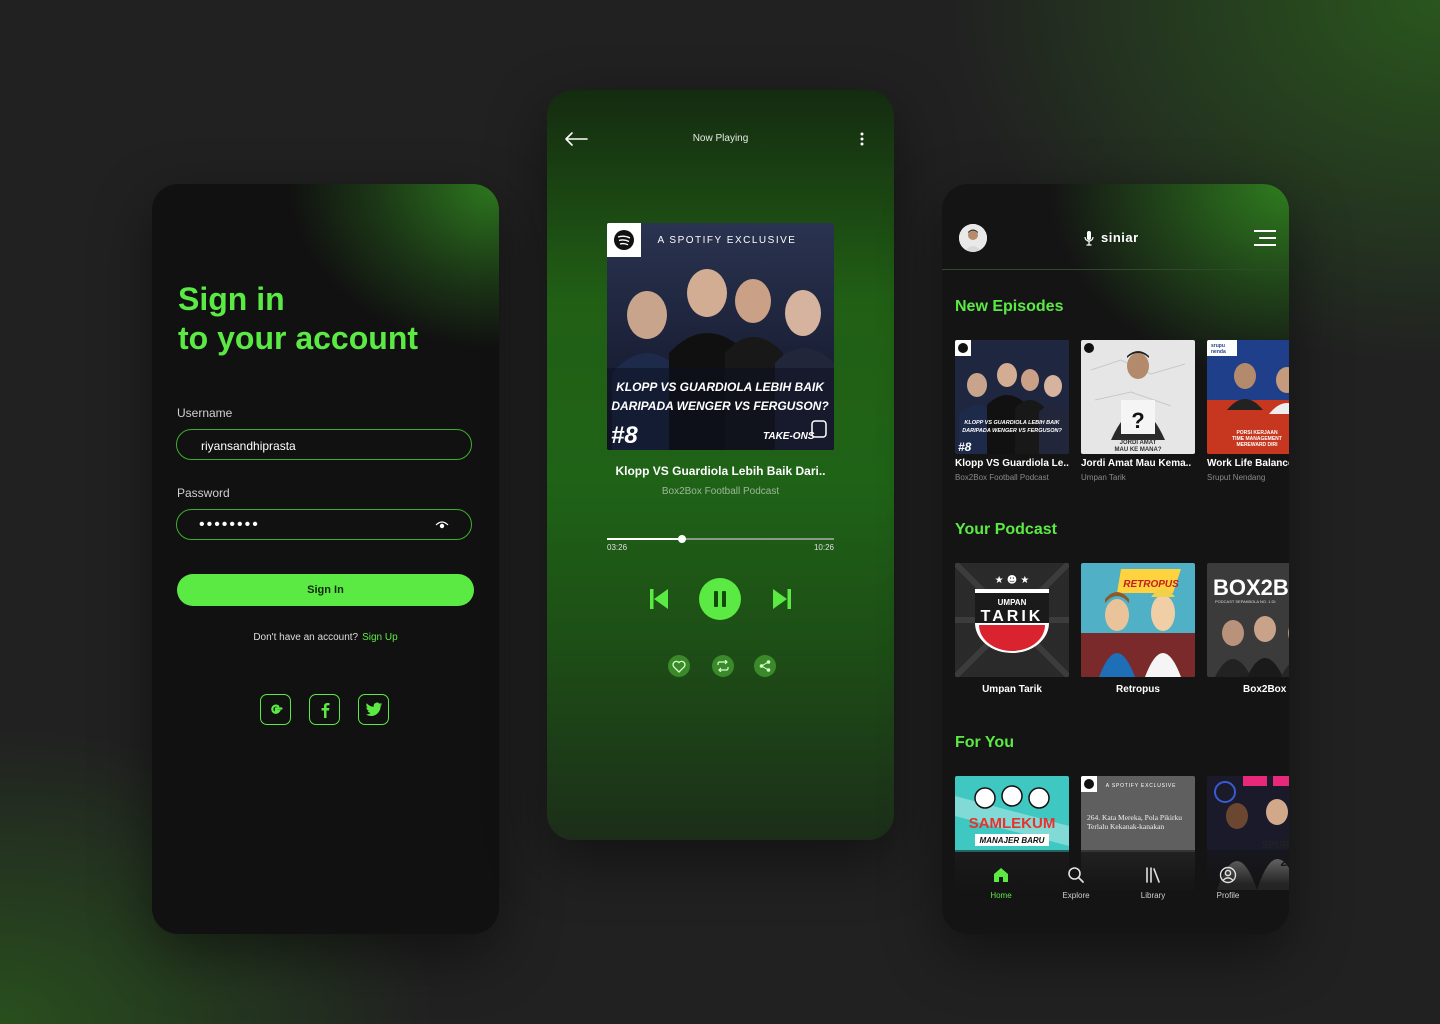 The image size is (1440, 1024). What do you see at coordinates (1218, 352) in the screenshot?
I see `svg-text: nenda` at bounding box center [1218, 352].